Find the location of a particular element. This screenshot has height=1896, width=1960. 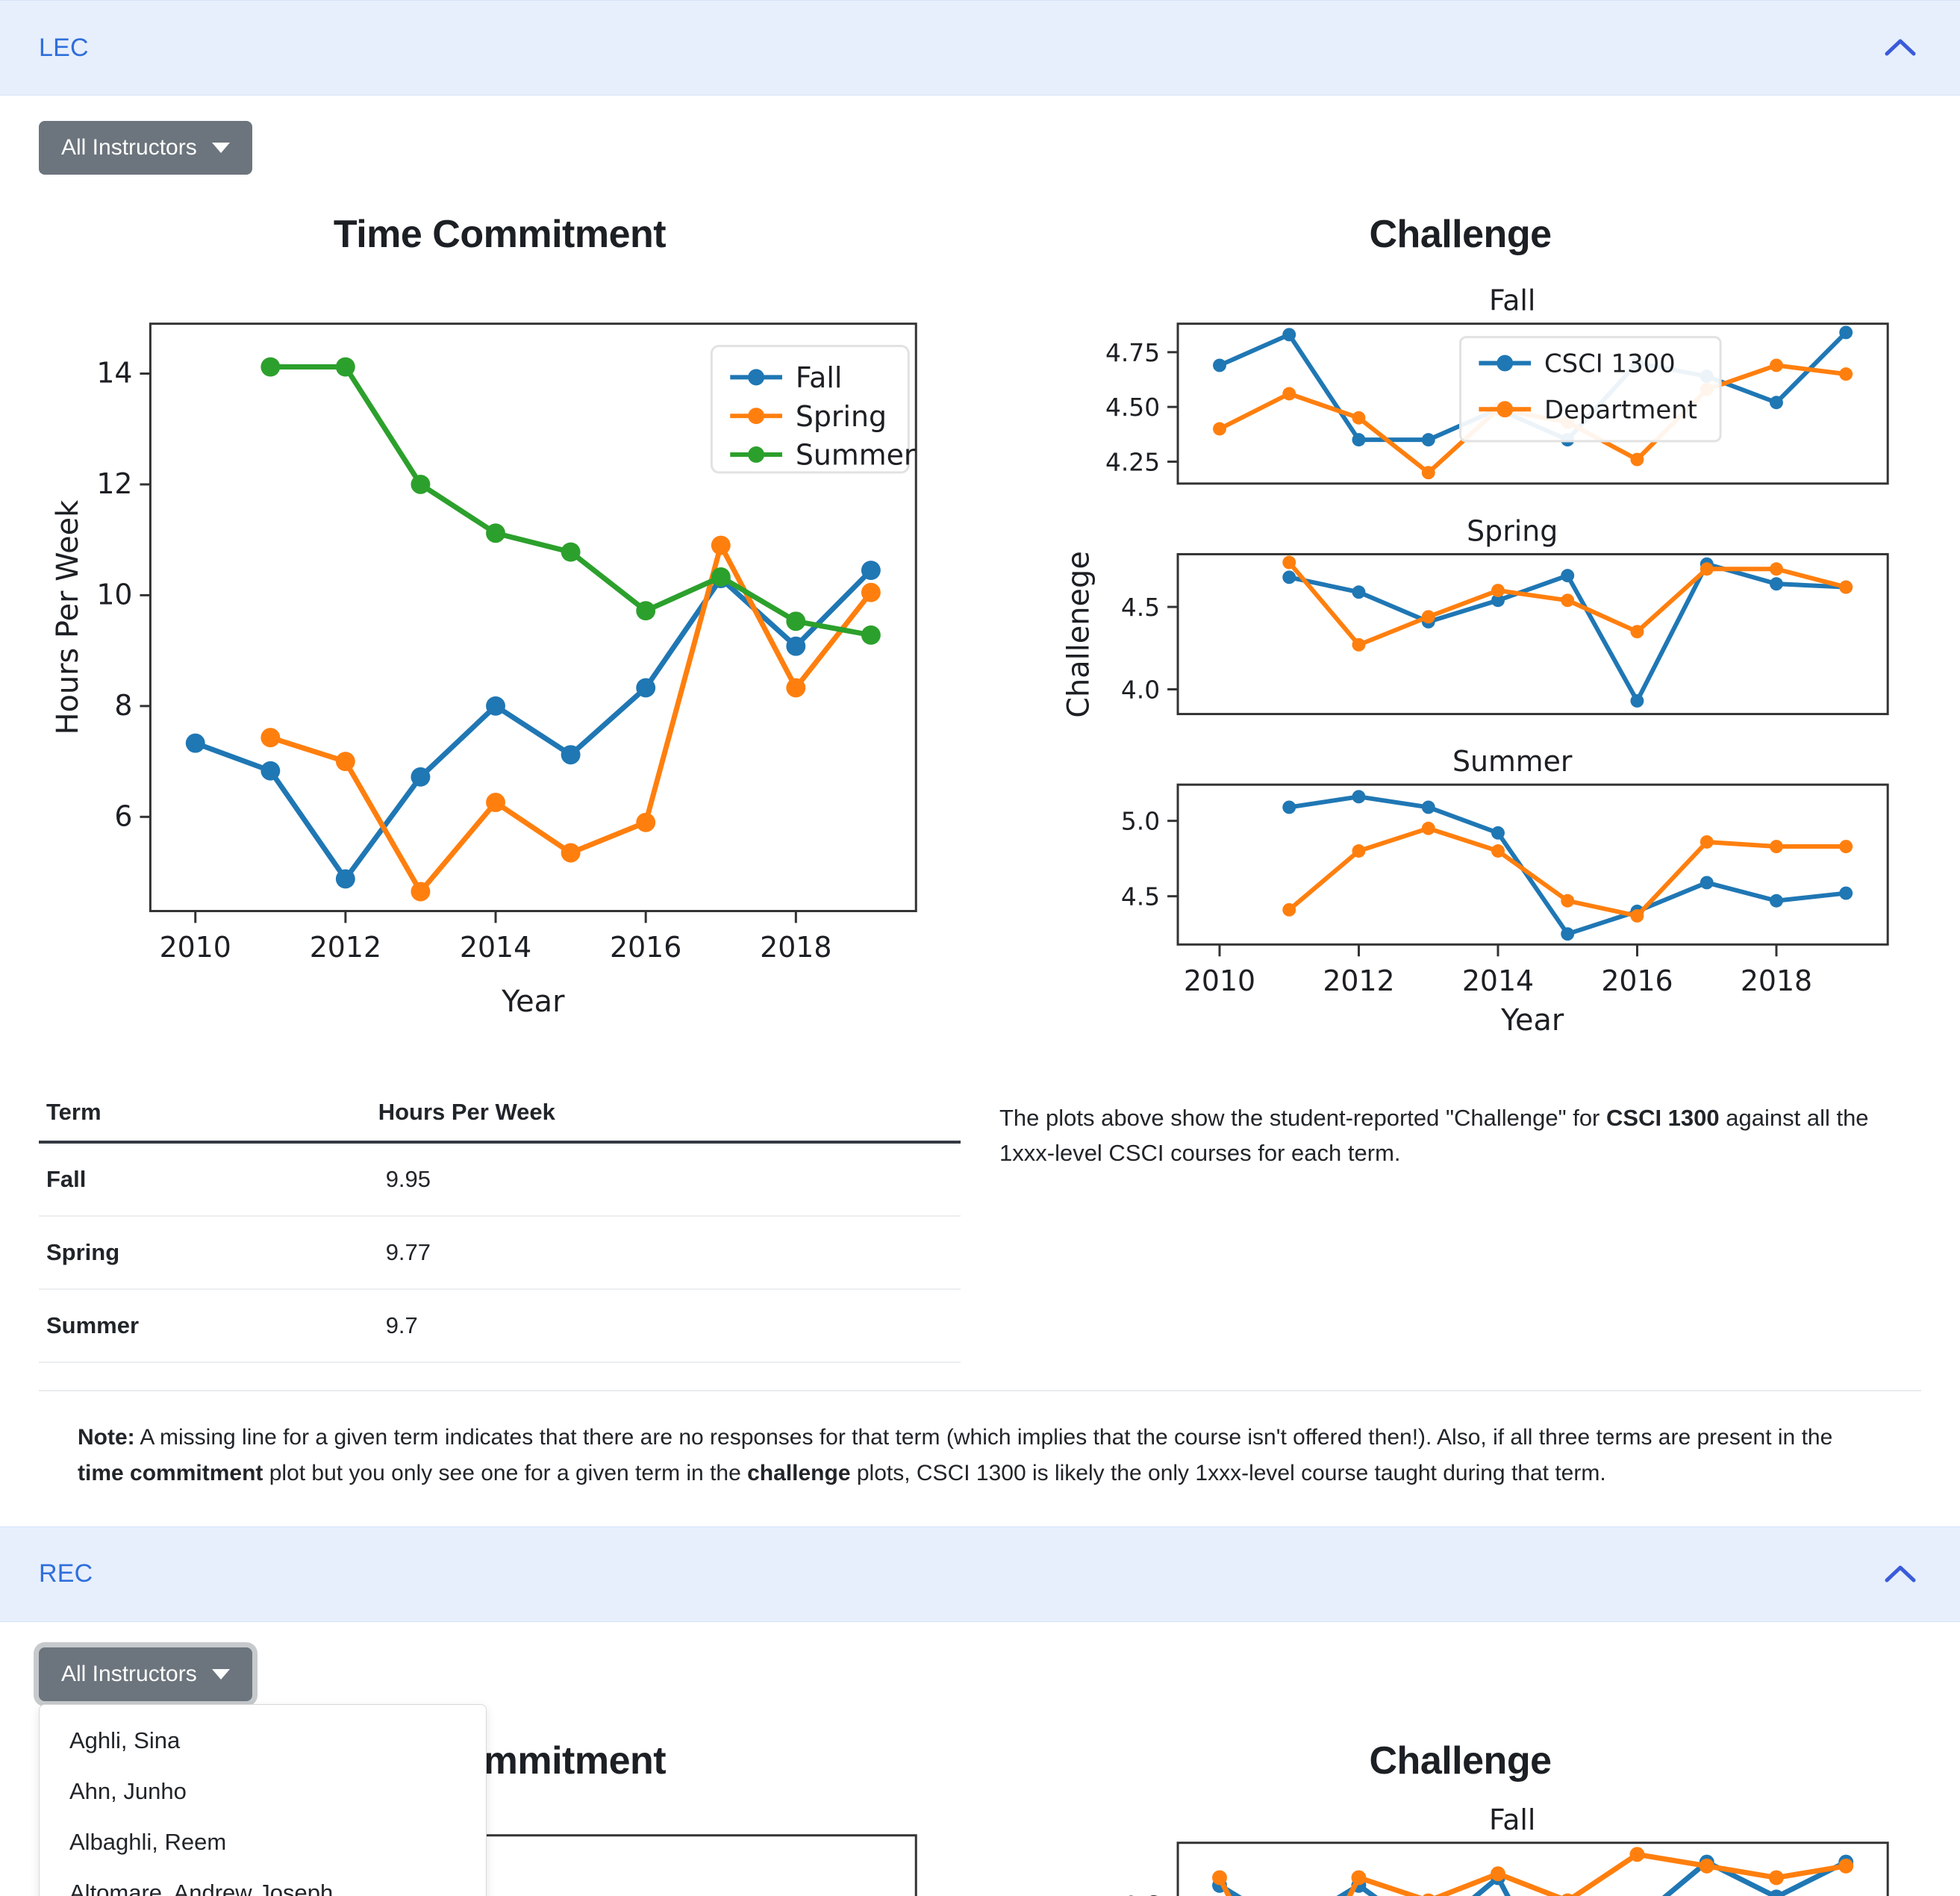

note-label: Note: is located at coordinates (106, 1437).